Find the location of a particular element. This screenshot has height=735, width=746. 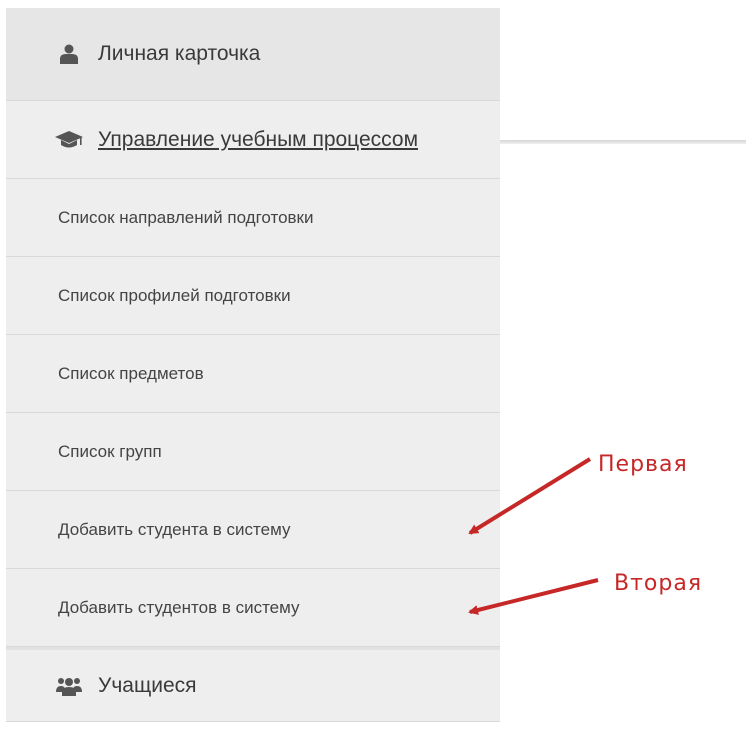

sidebar-item-label: Личная карточка is located at coordinates (179, 53).